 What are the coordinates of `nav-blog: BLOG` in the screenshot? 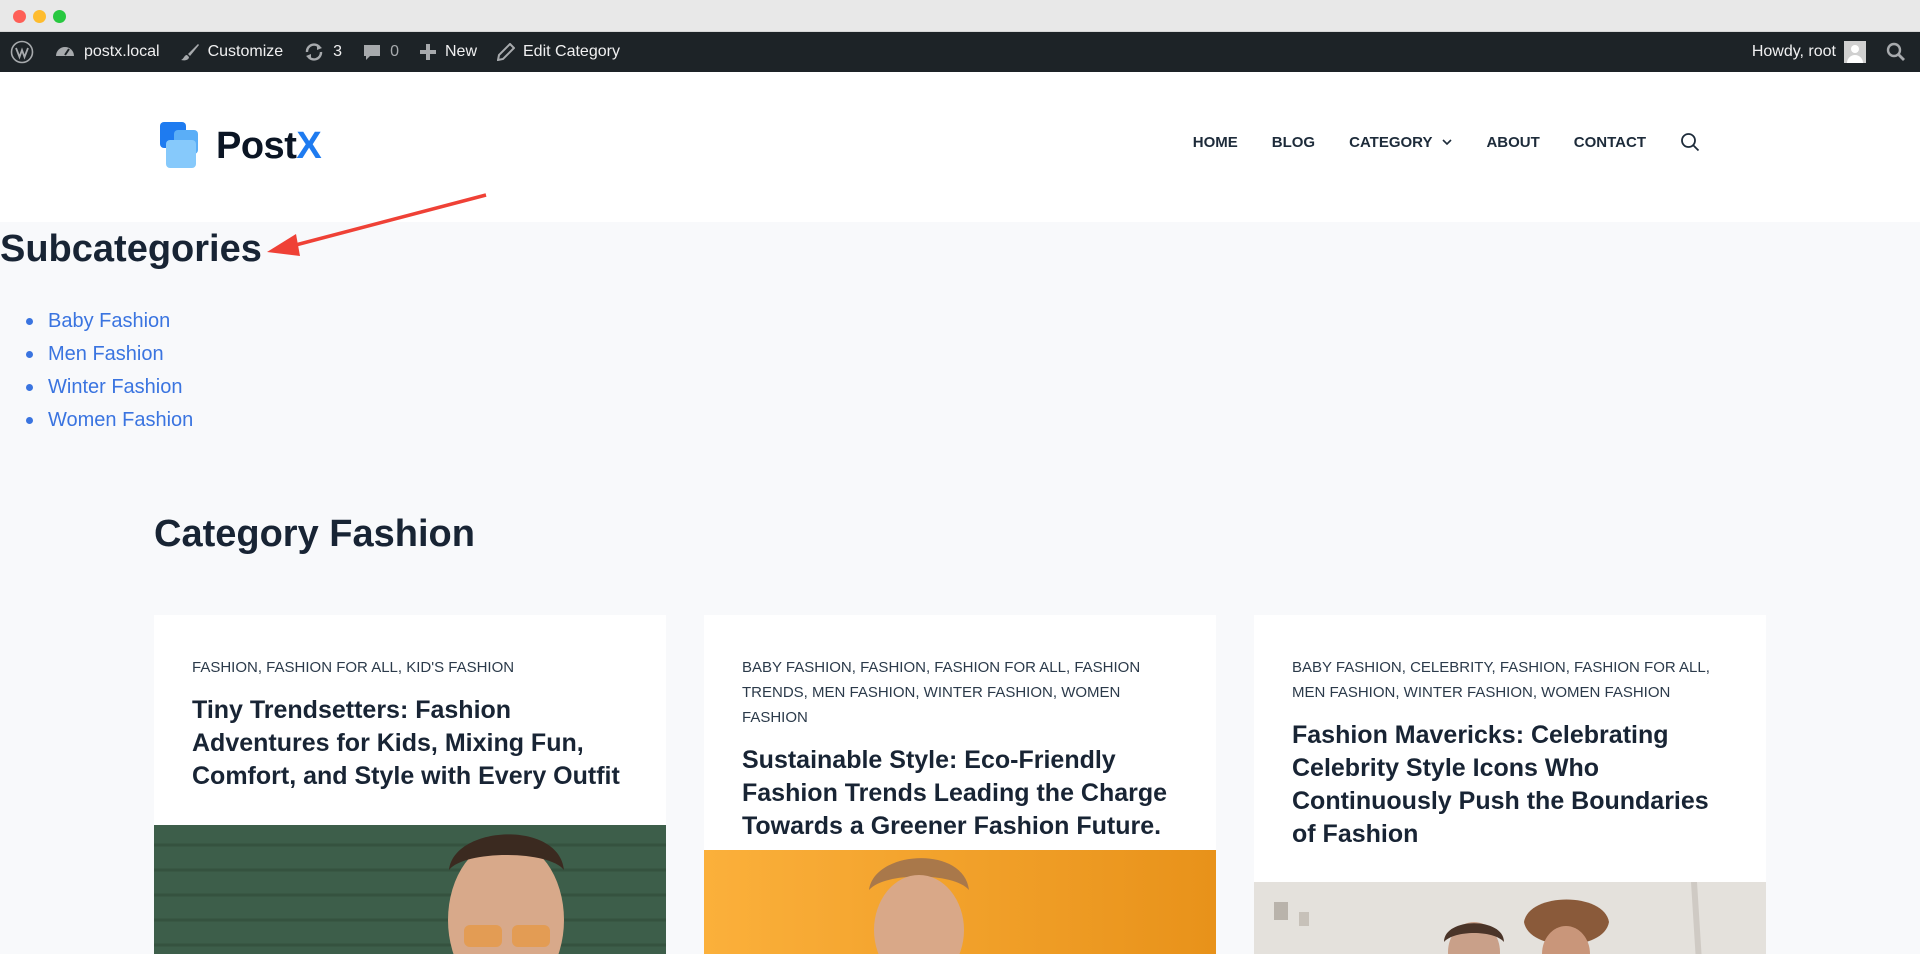 It's located at (1293, 142).